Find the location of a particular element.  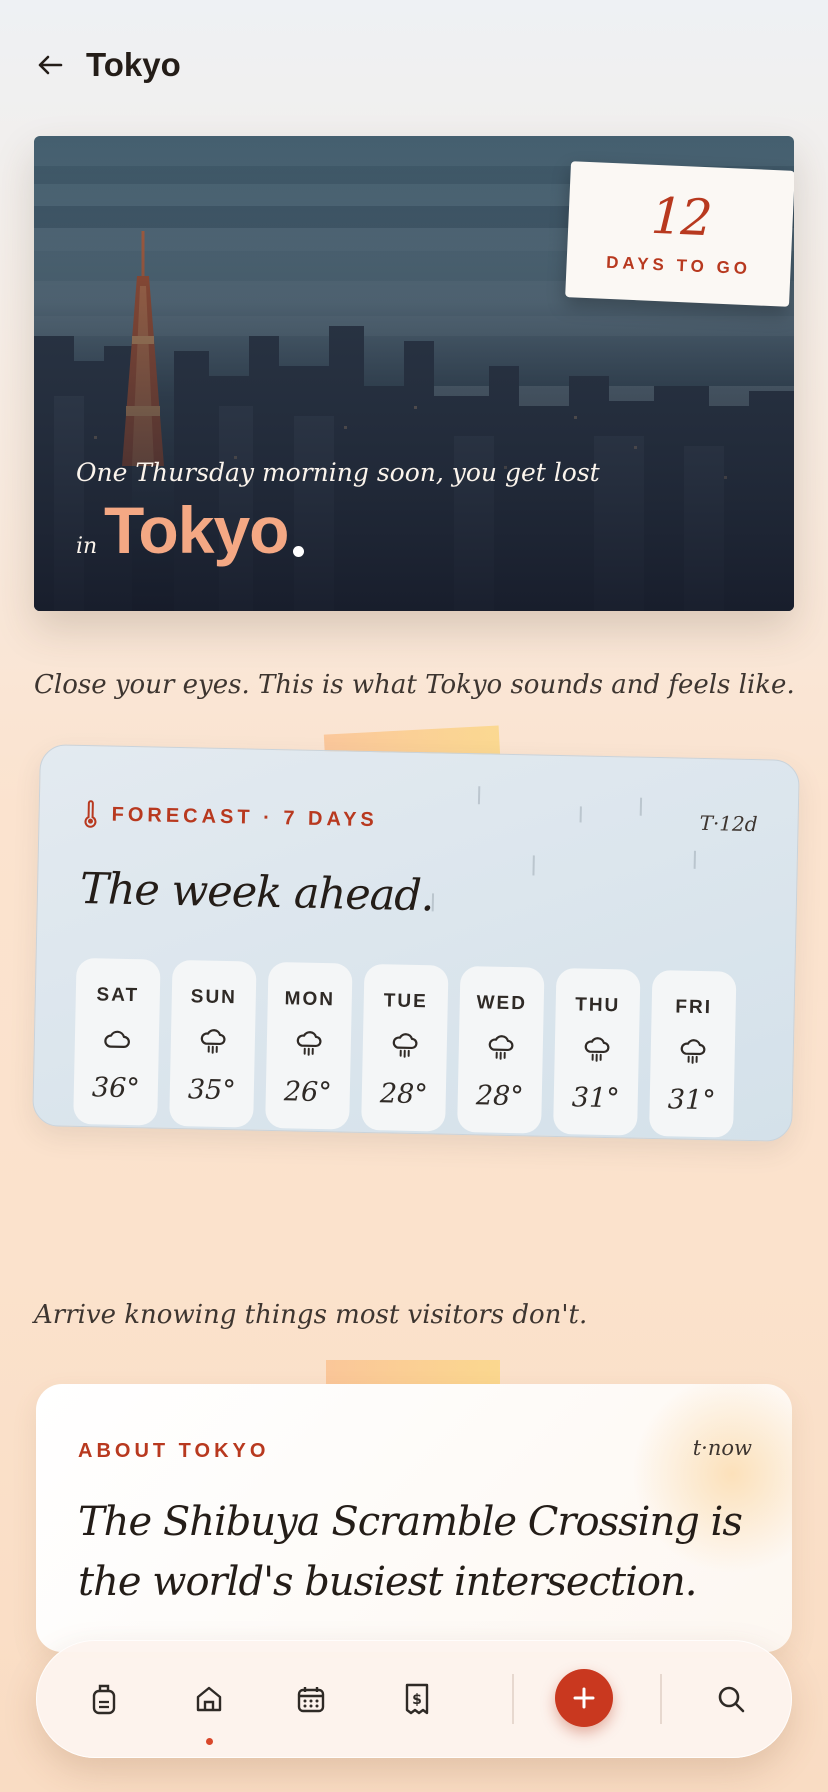

nav-home is located at coordinates (209, 1699).